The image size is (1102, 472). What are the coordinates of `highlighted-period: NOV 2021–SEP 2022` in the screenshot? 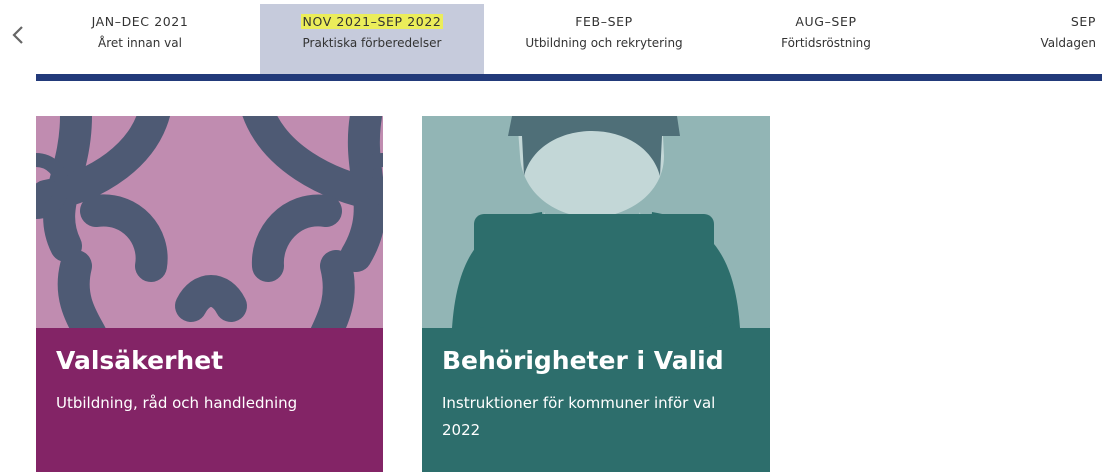 It's located at (372, 21).